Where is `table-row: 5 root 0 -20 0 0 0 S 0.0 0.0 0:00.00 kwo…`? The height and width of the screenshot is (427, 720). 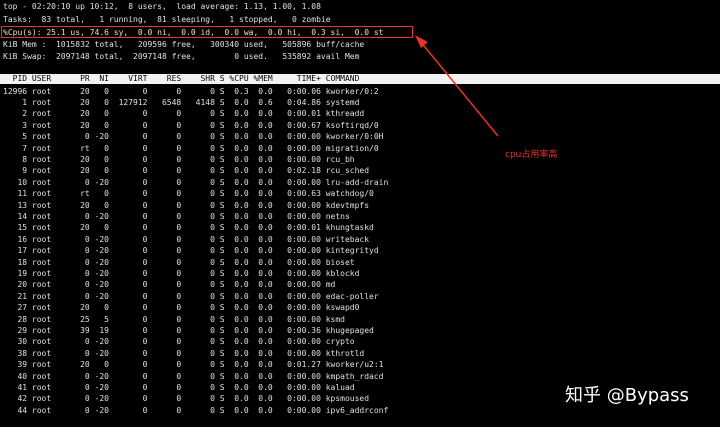 table-row: 5 root 0 -20 0 0 0 S 0.0 0.0 0:00.00 kwo… is located at coordinates (193, 137).